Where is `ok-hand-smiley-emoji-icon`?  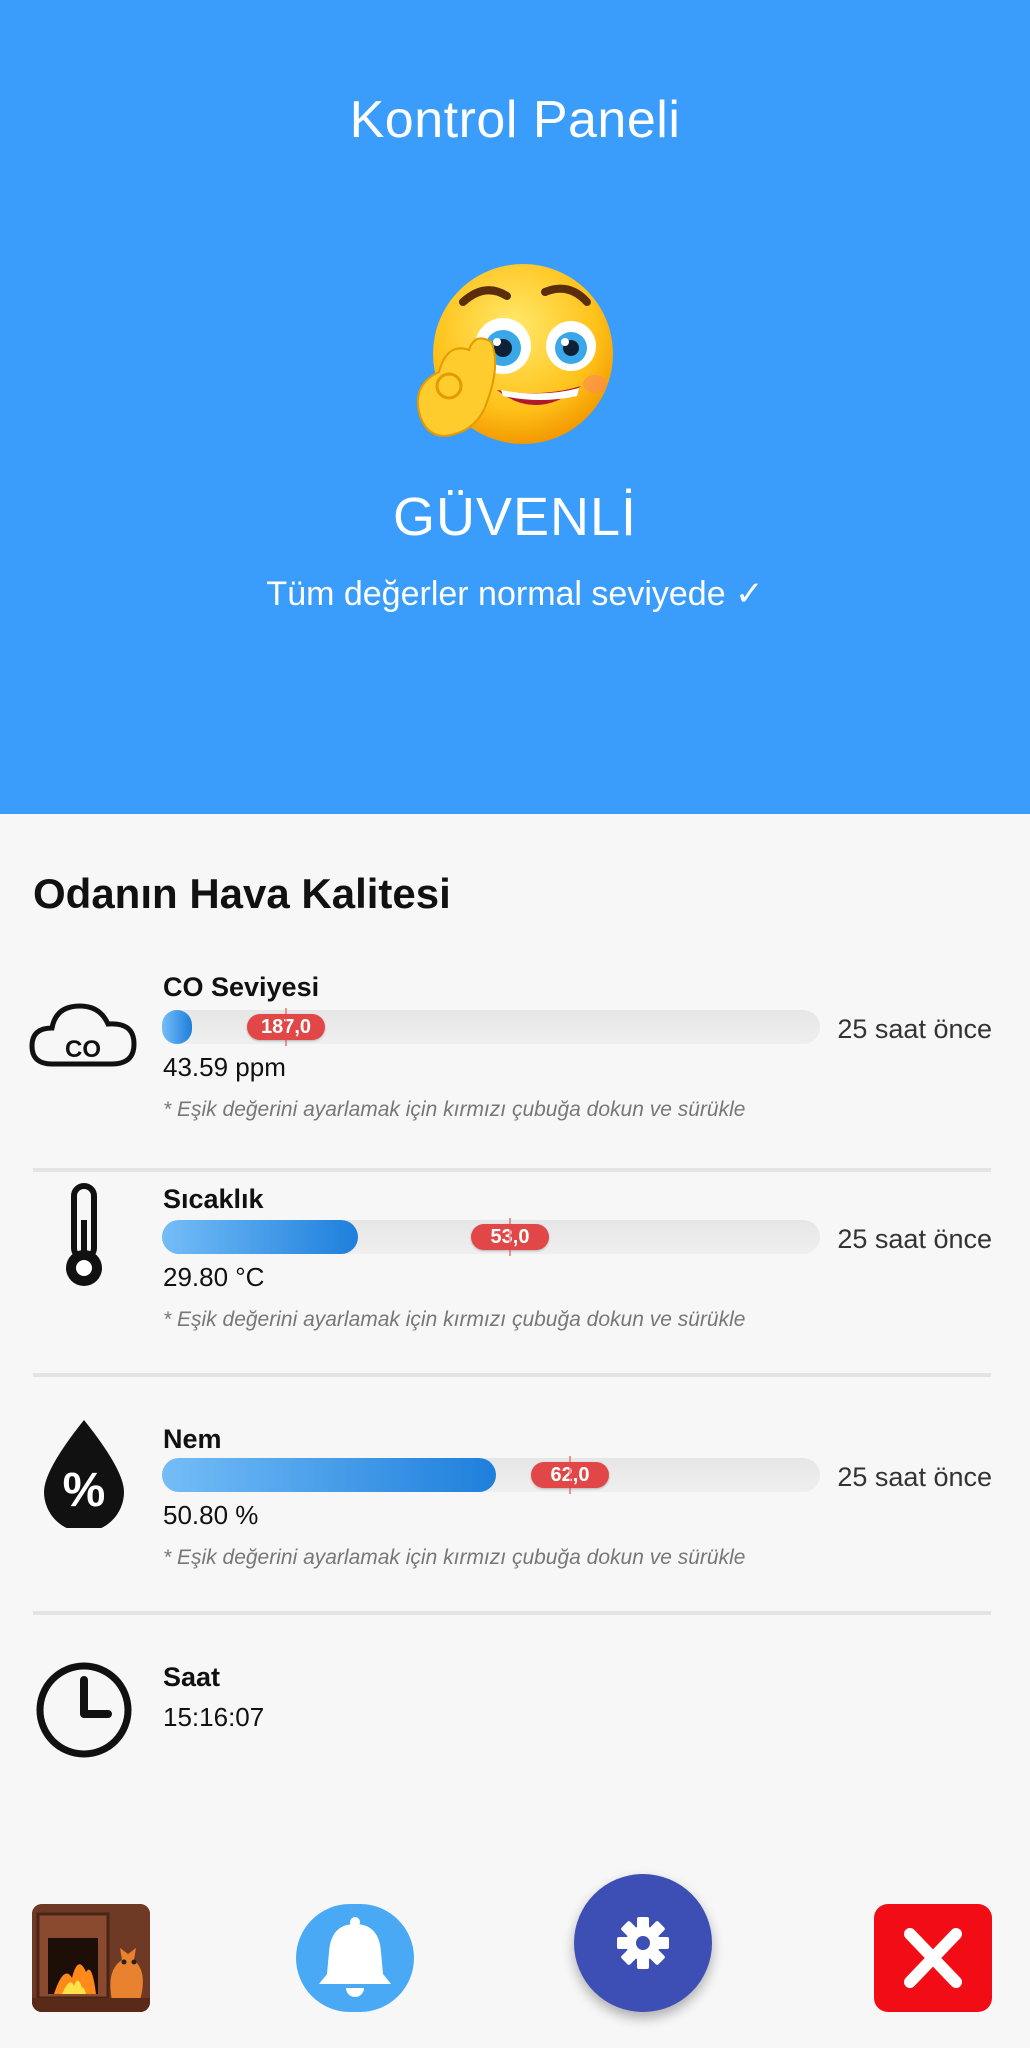
ok-hand-smiley-emoji-icon is located at coordinates (515, 362).